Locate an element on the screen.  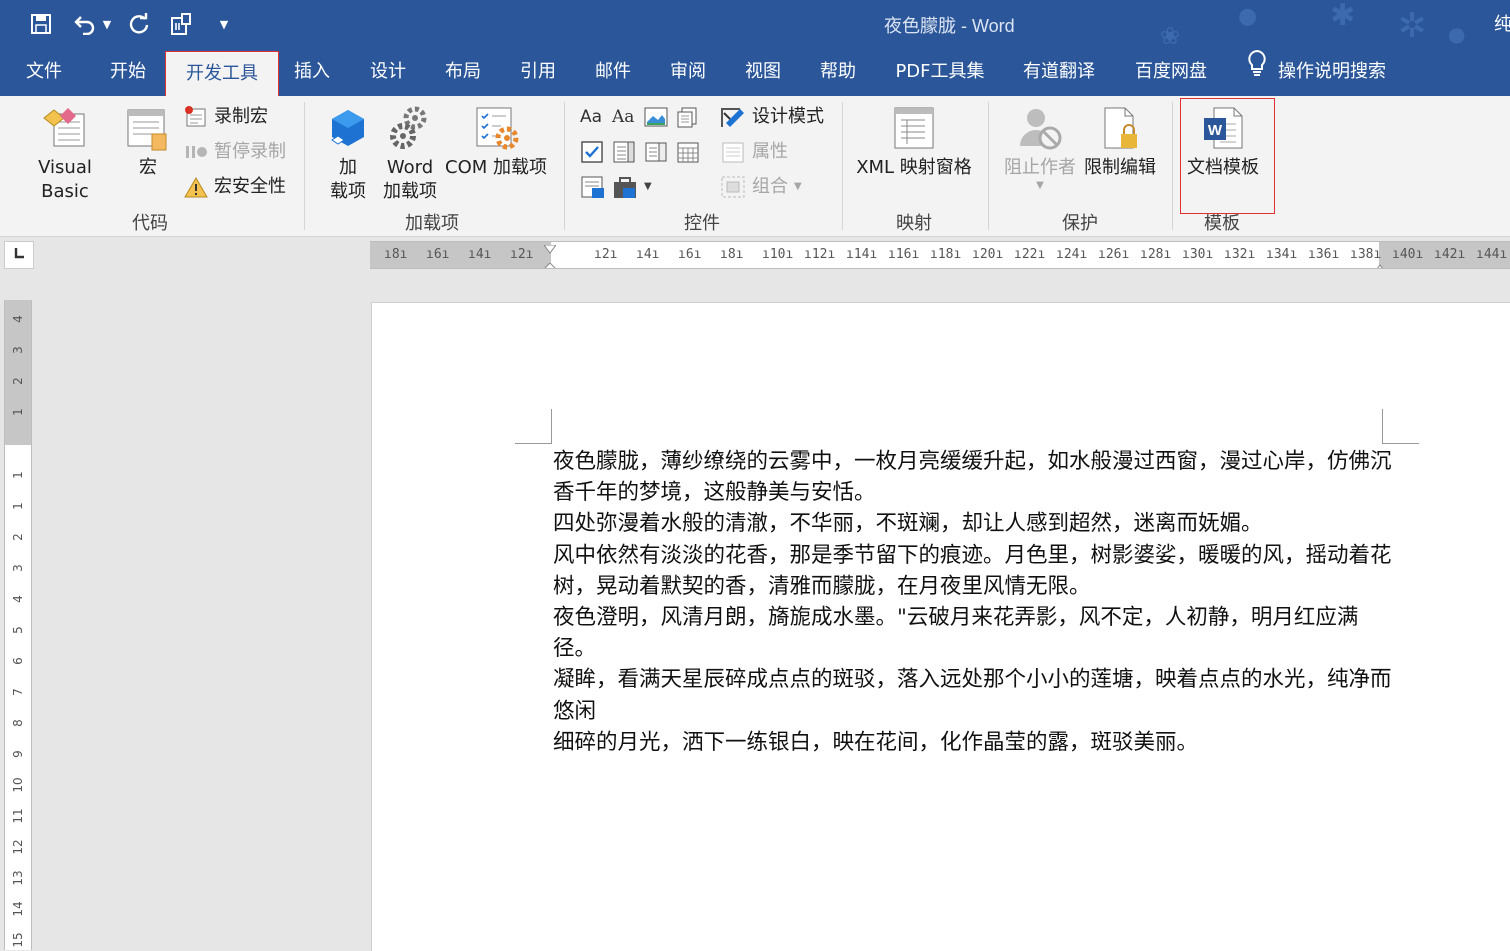
tab-review: 审阅 is located at coordinates (688, 72).